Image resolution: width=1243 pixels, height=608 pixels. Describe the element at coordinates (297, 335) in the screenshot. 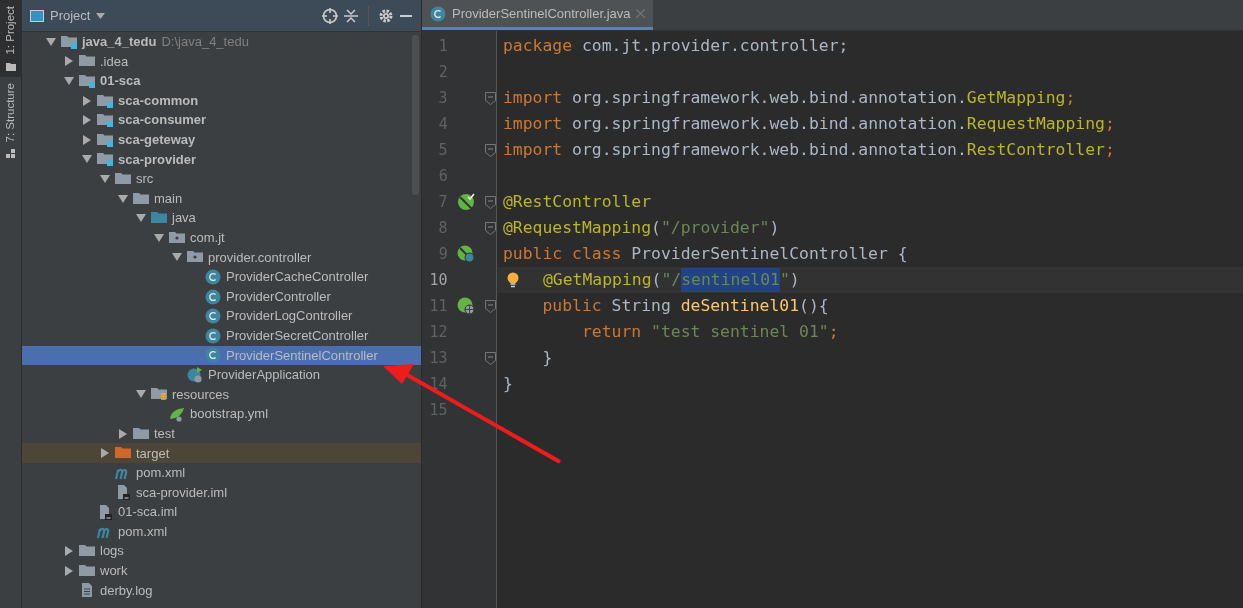

I see `tree-item-label: ProviderSecretController` at that location.